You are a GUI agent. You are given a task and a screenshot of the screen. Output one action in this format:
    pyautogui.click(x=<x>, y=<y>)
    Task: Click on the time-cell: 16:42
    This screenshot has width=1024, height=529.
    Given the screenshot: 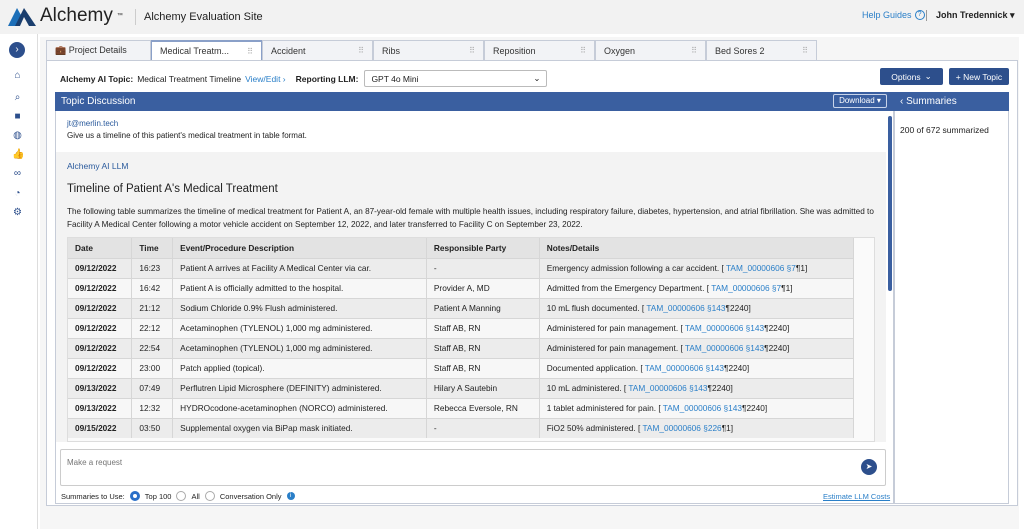 What is the action you would take?
    pyautogui.click(x=152, y=287)
    